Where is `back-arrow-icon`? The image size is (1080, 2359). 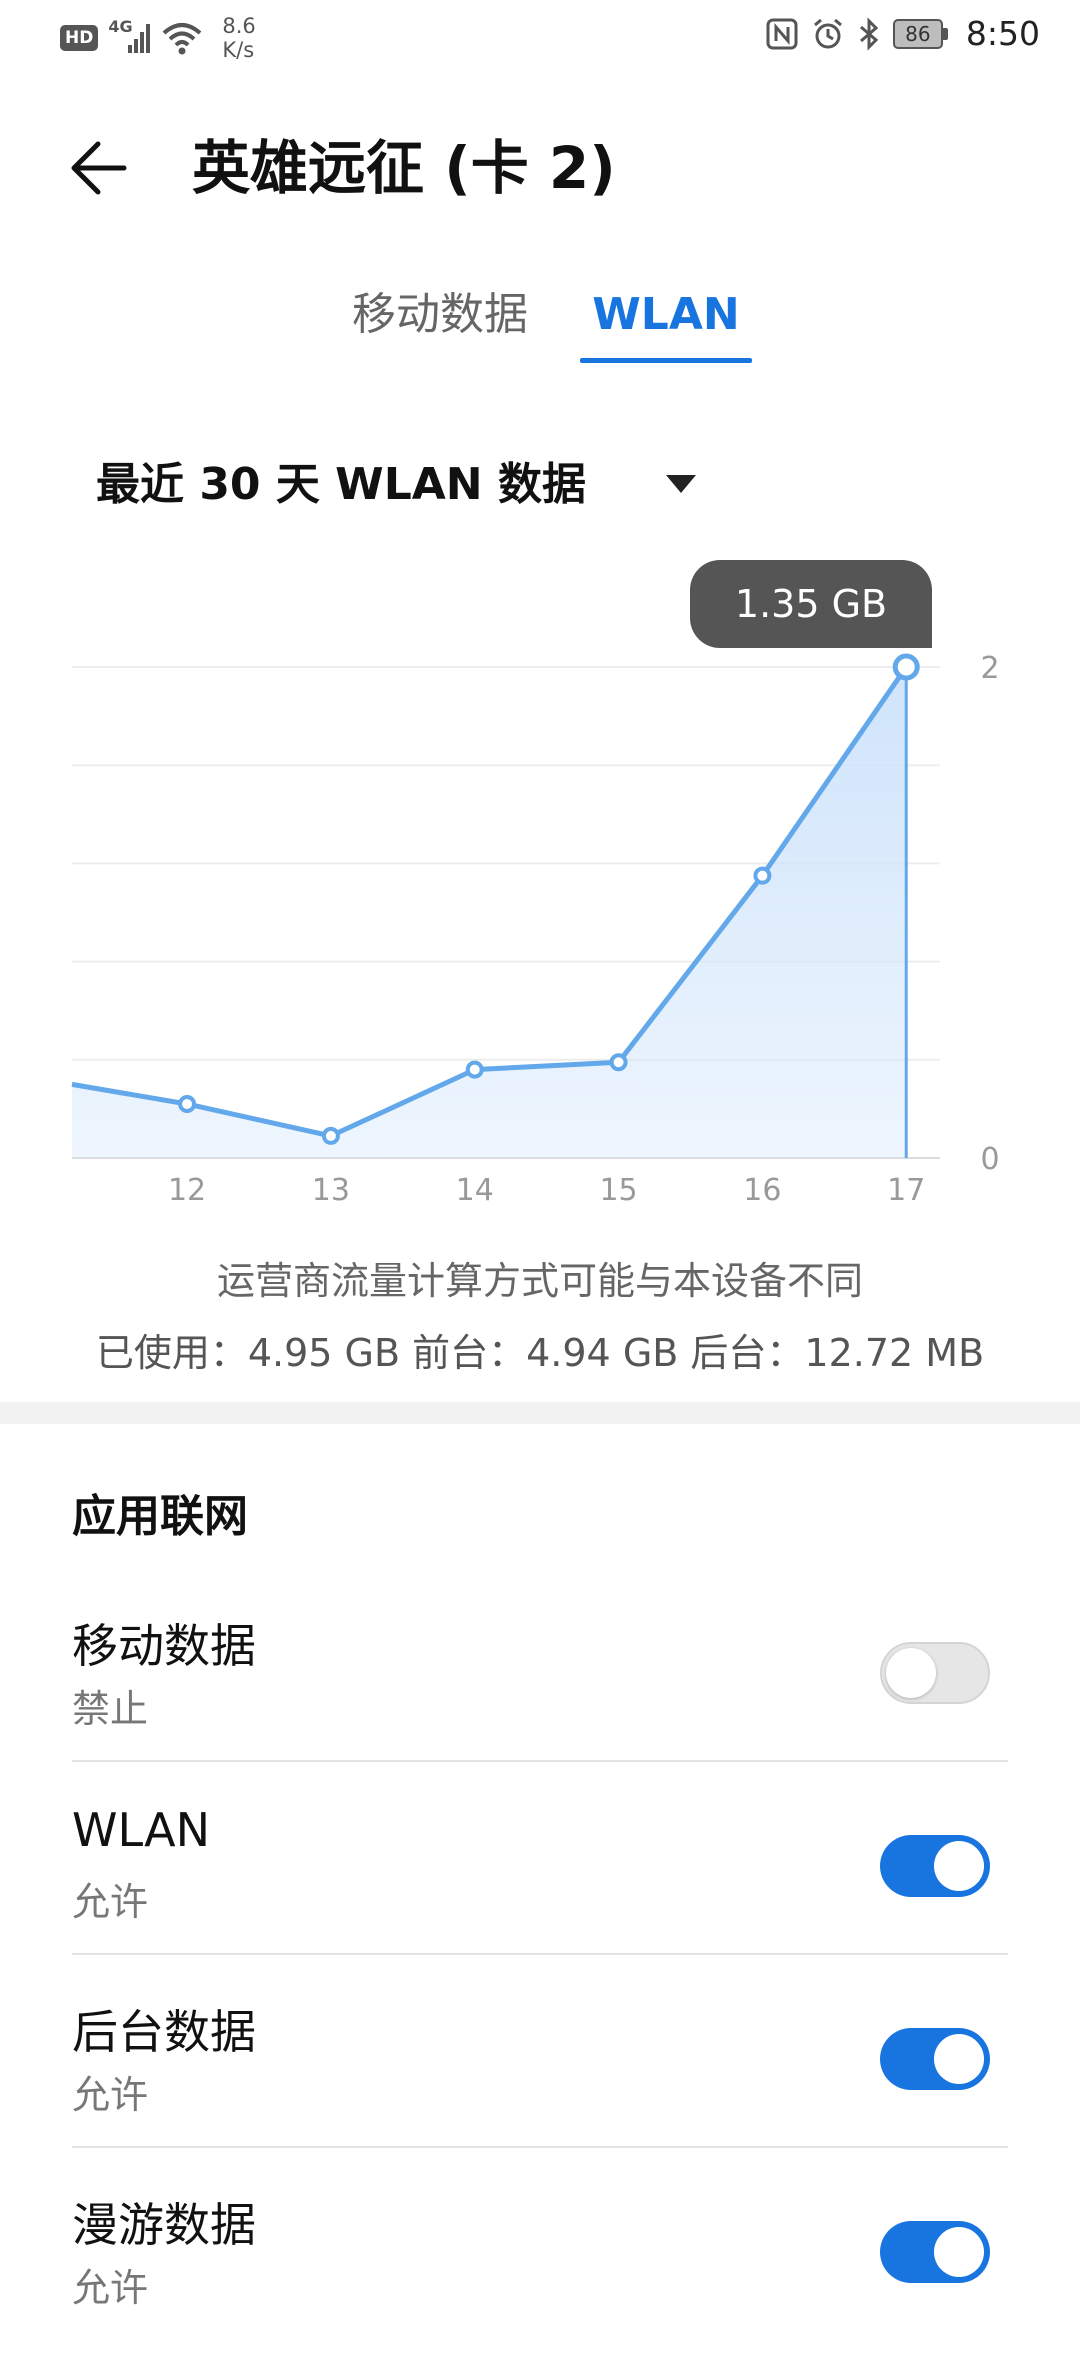 back-arrow-icon is located at coordinates (99, 168).